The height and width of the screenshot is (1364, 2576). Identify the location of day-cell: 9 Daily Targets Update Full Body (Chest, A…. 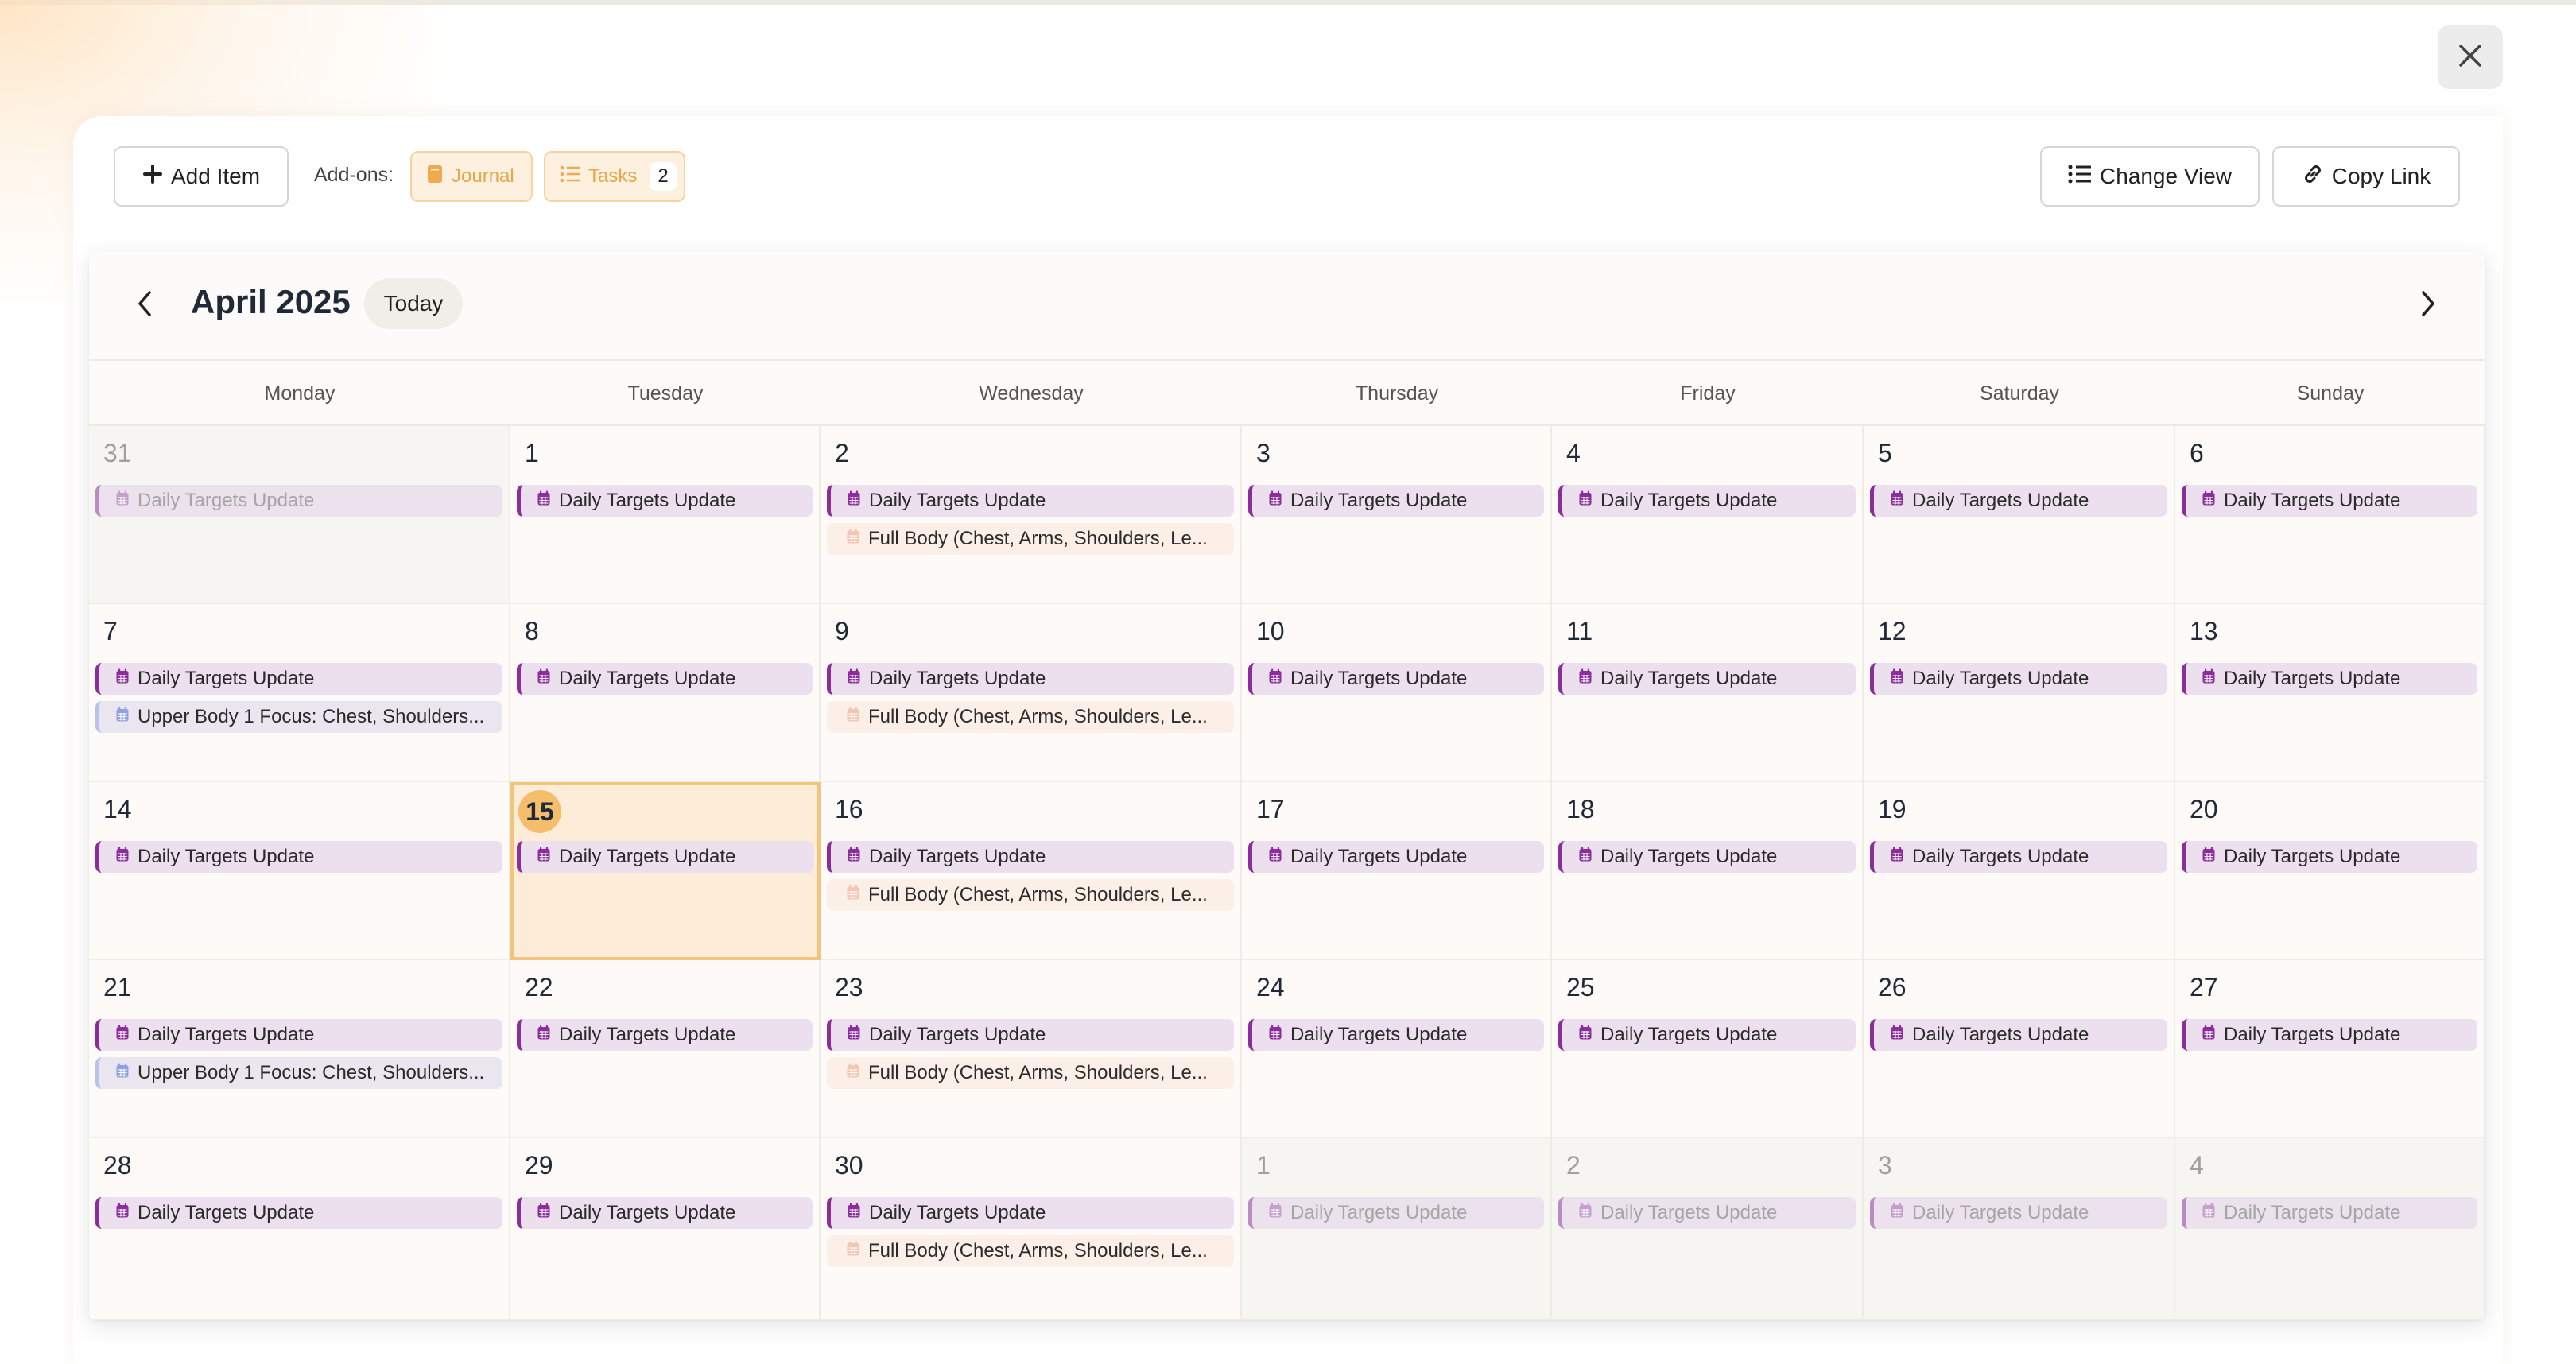
(1032, 693).